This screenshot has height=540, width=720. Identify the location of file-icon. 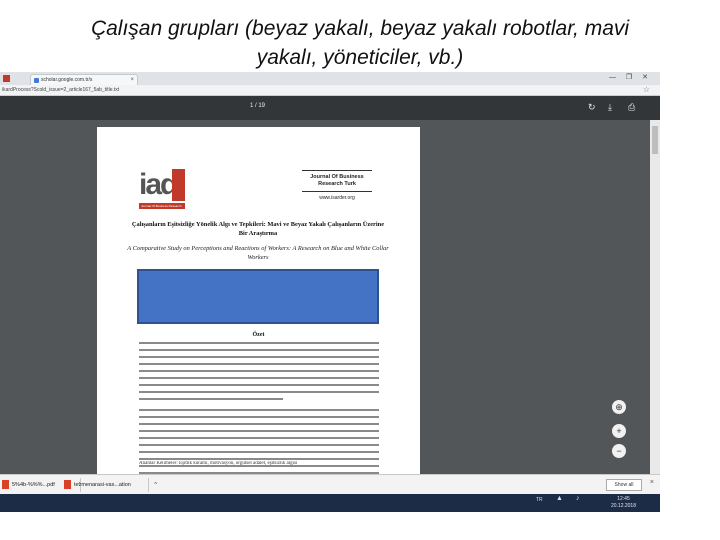
(67, 485).